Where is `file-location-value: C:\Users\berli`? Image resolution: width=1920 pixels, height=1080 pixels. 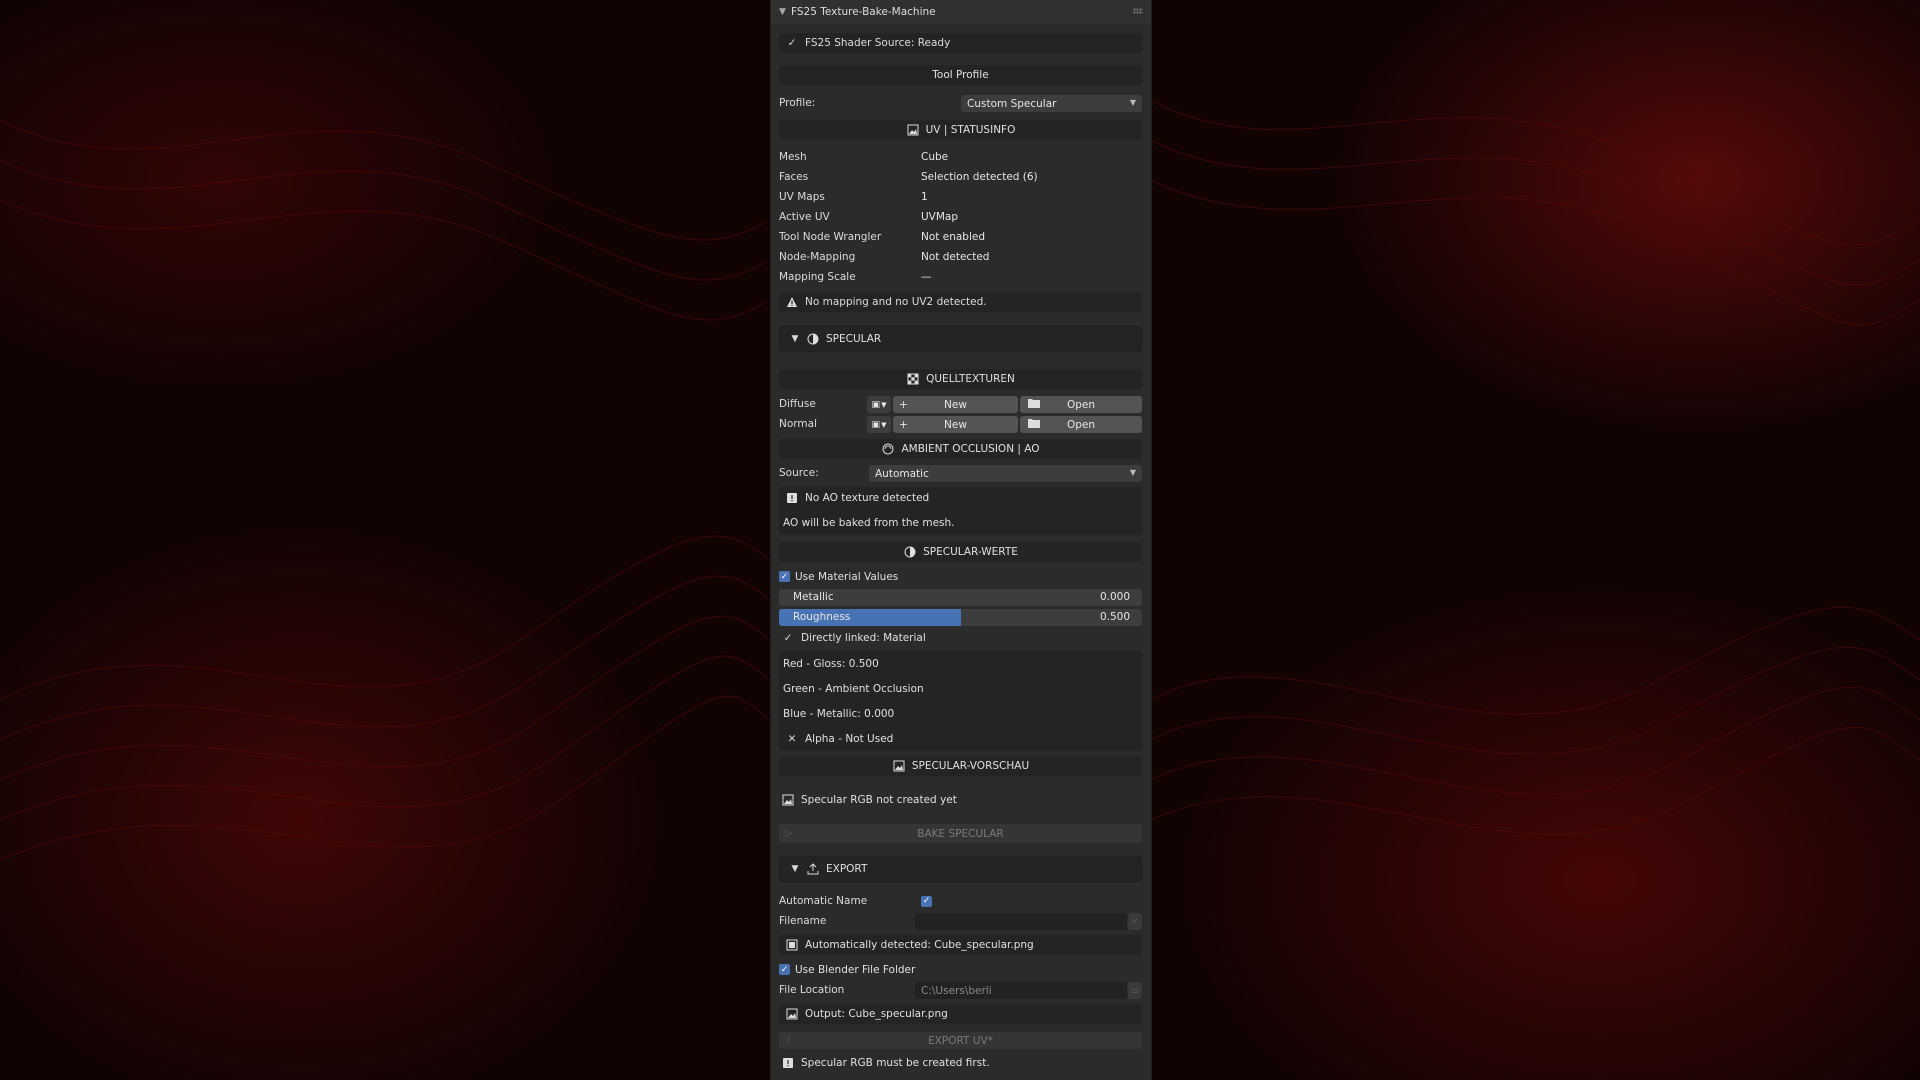 file-location-value: C:\Users\berli is located at coordinates (956, 990).